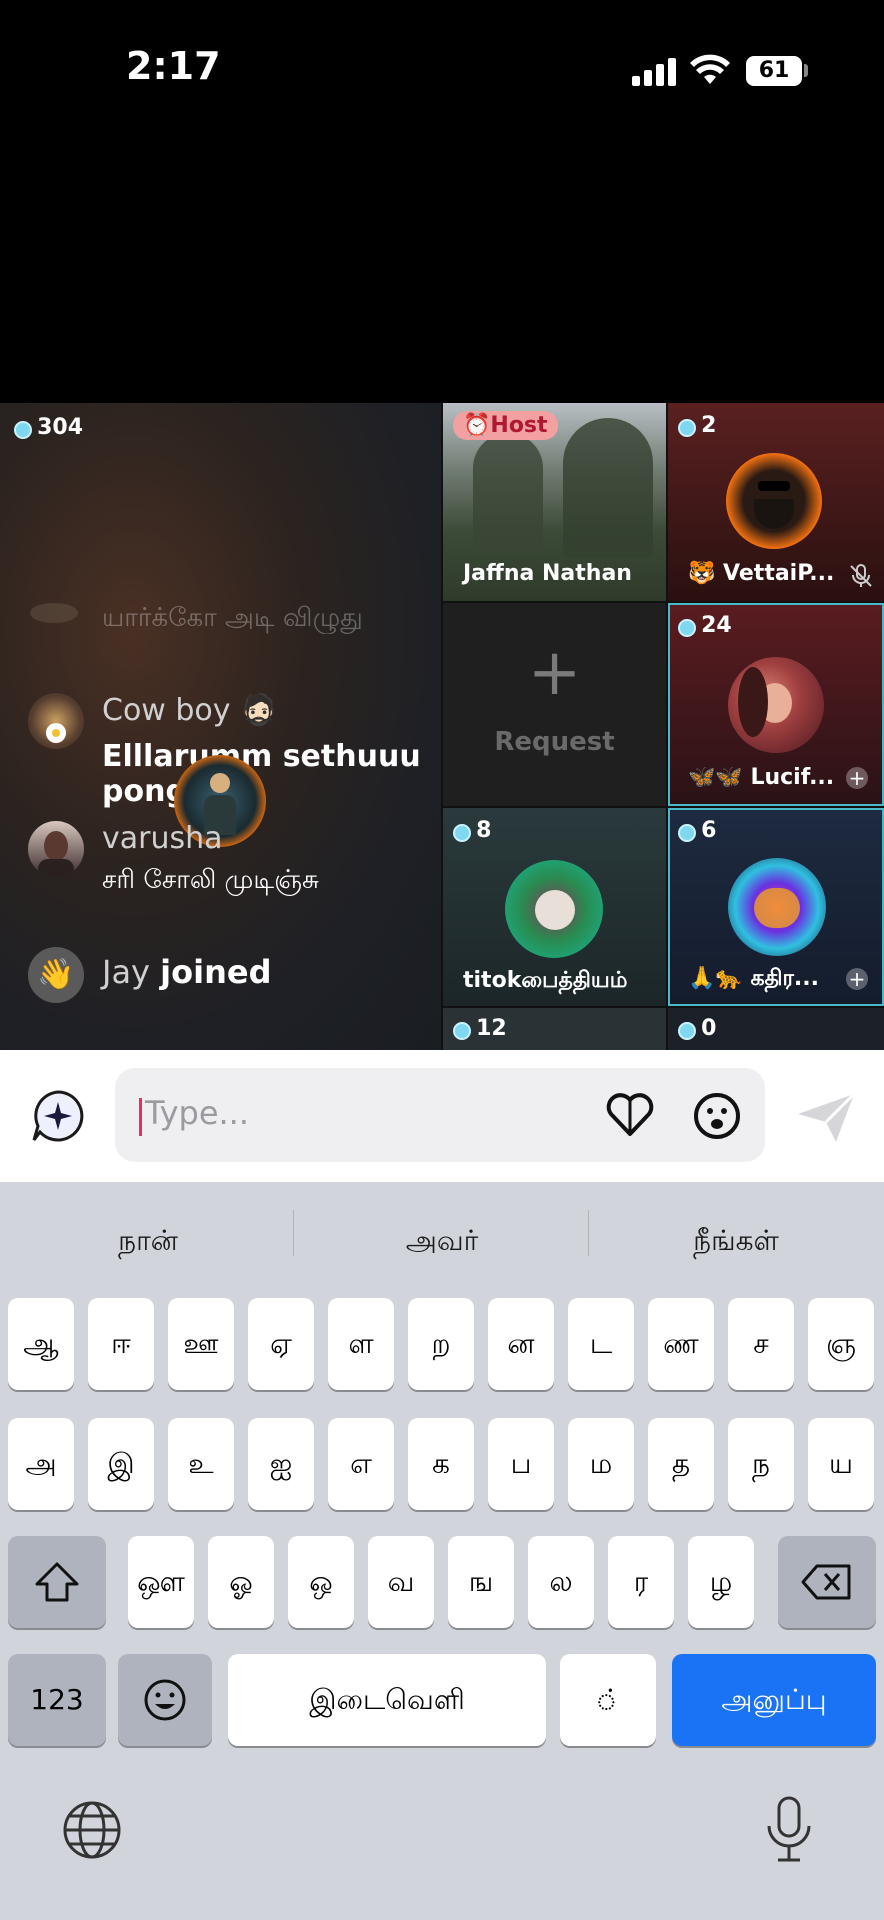 Image resolution: width=884 pixels, height=1920 pixels. Describe the element at coordinates (806, 70) in the screenshot. I see `battery-nub` at that location.